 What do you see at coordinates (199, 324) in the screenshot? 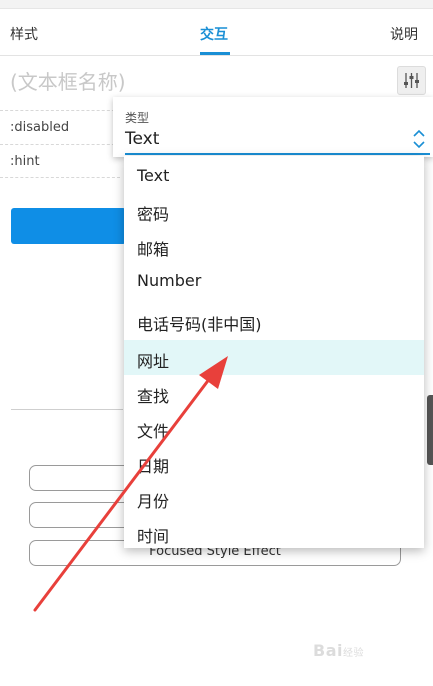
I see `option-label: 电话号码(非中国)` at bounding box center [199, 324].